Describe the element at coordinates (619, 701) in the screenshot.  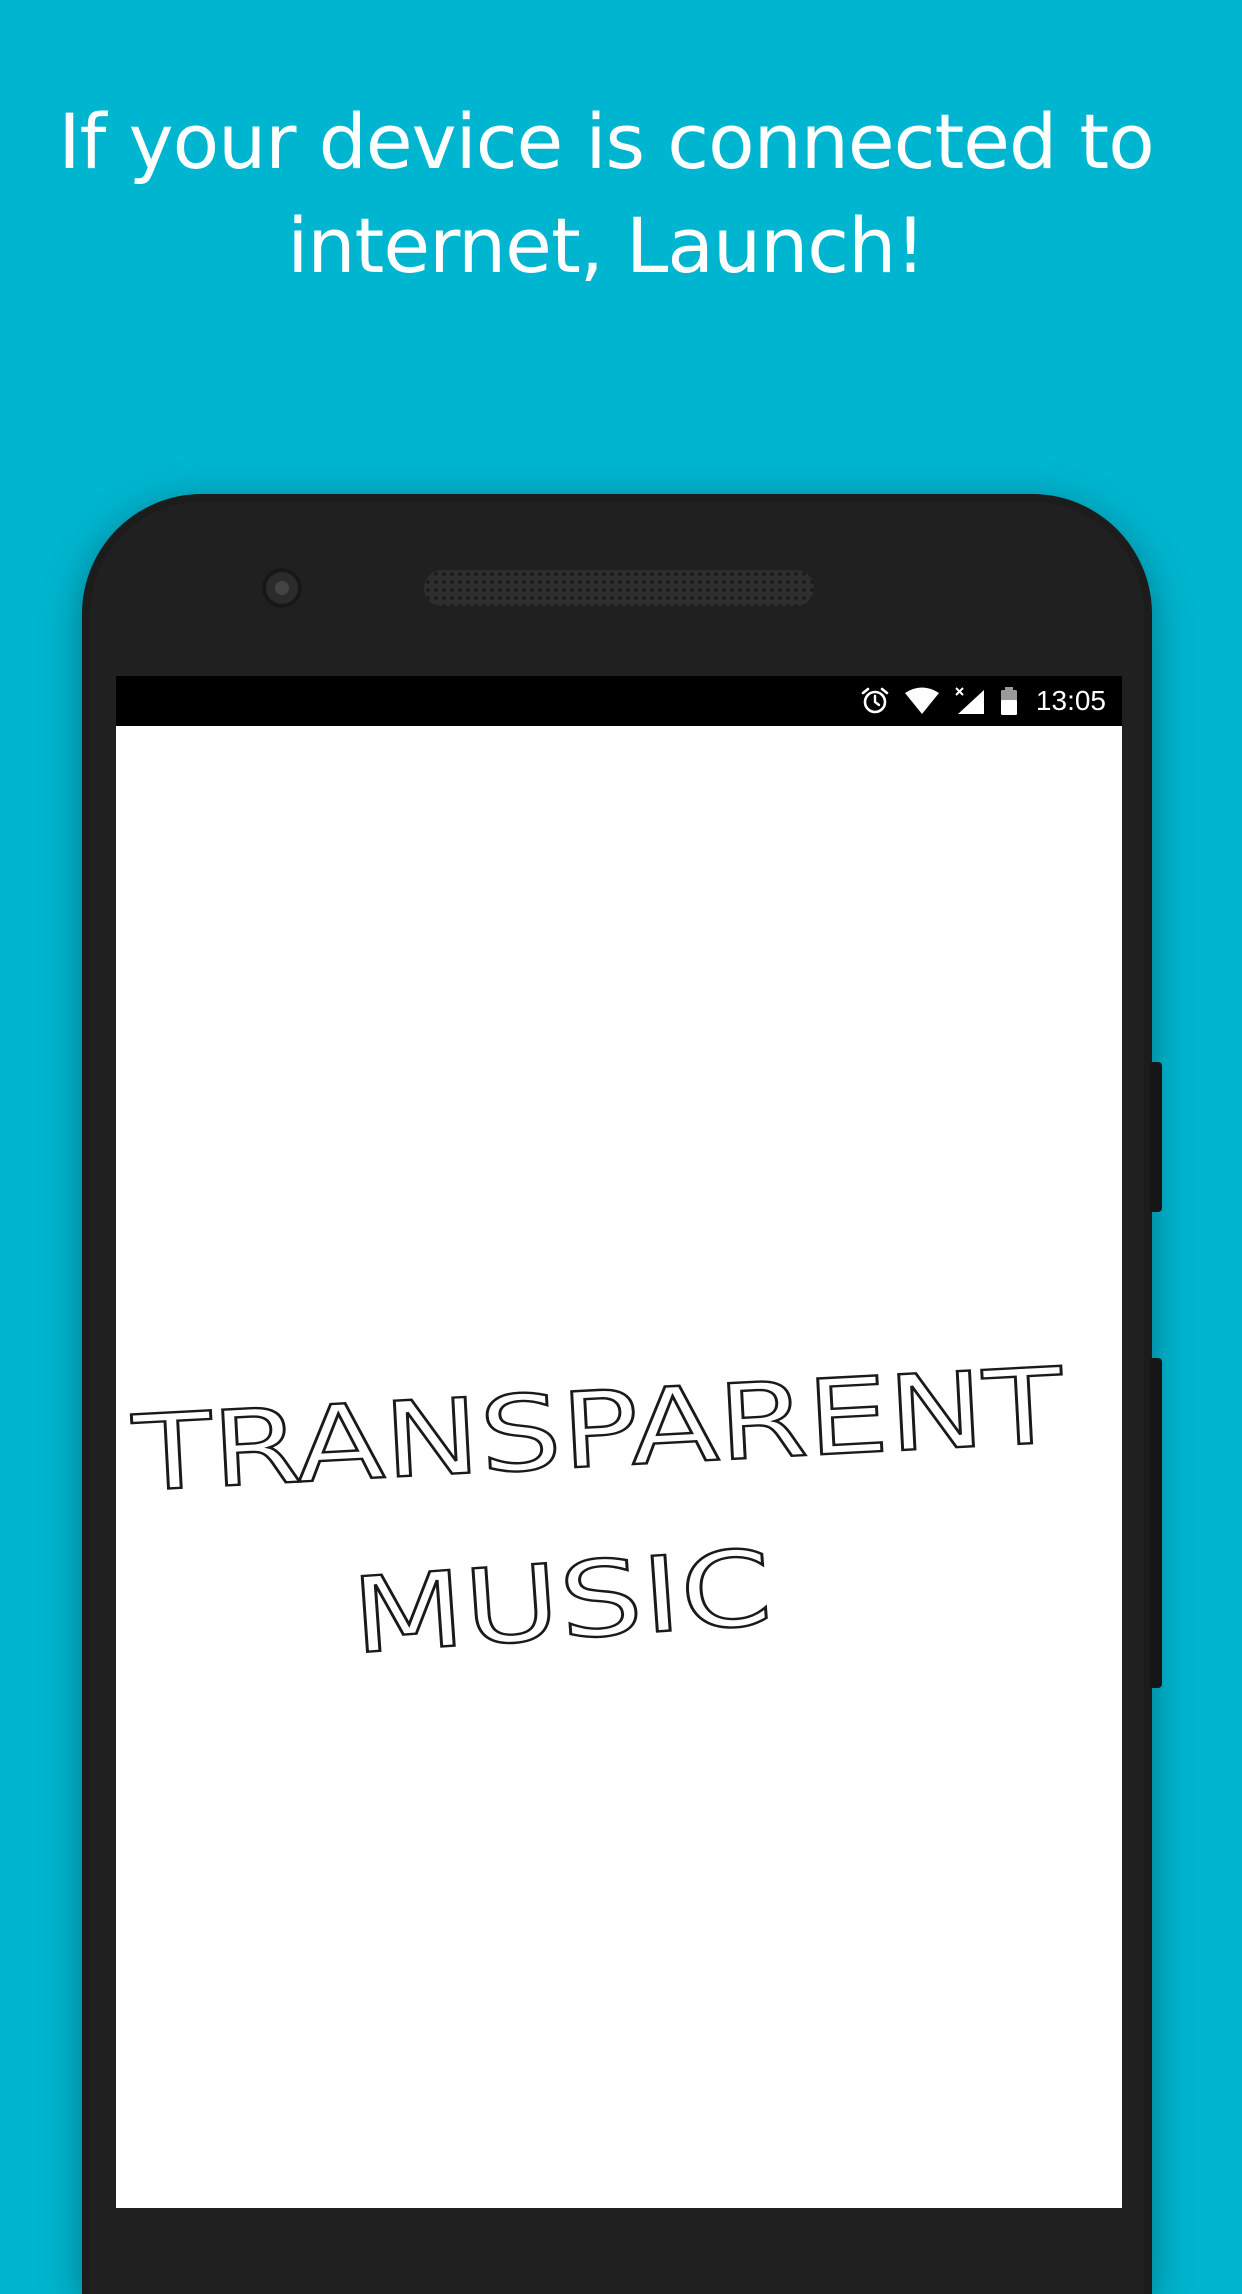
I see `status-bar: 13:05` at that location.